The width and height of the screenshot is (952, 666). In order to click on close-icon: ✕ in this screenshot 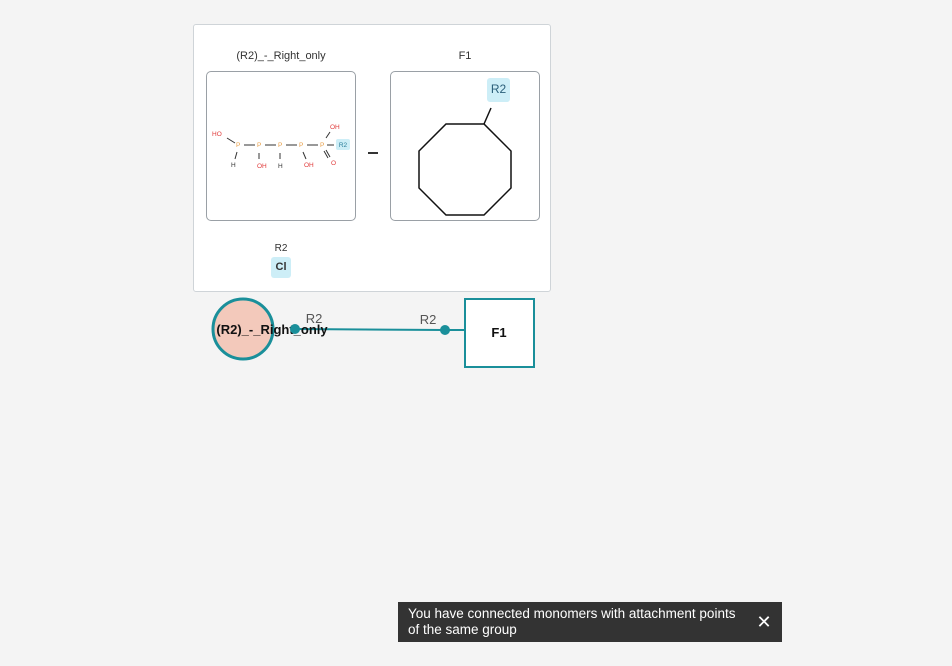, I will do `click(764, 622)`.